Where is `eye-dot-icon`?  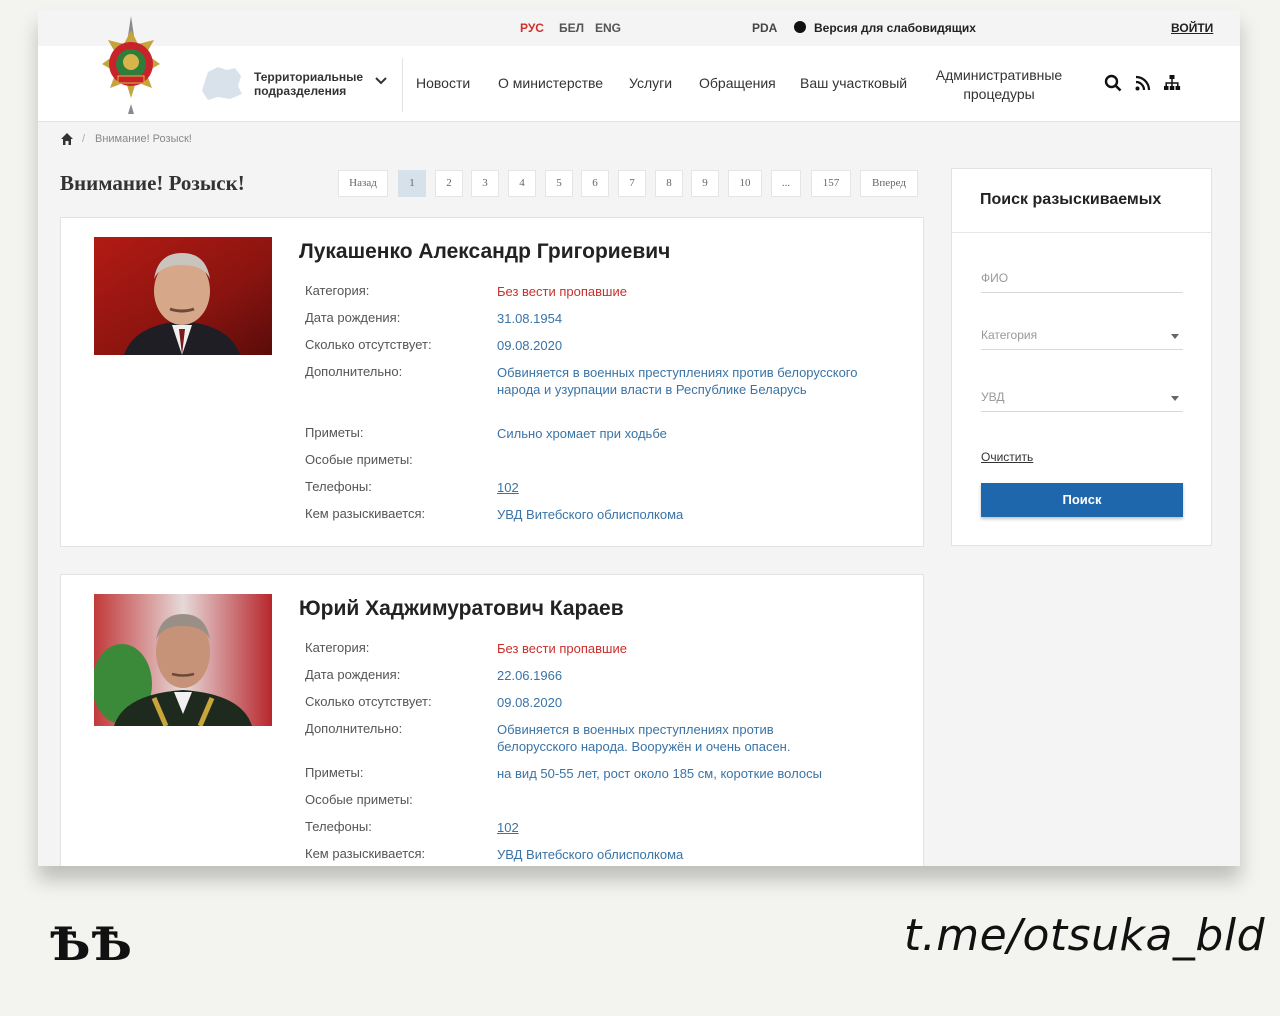
eye-dot-icon is located at coordinates (800, 27).